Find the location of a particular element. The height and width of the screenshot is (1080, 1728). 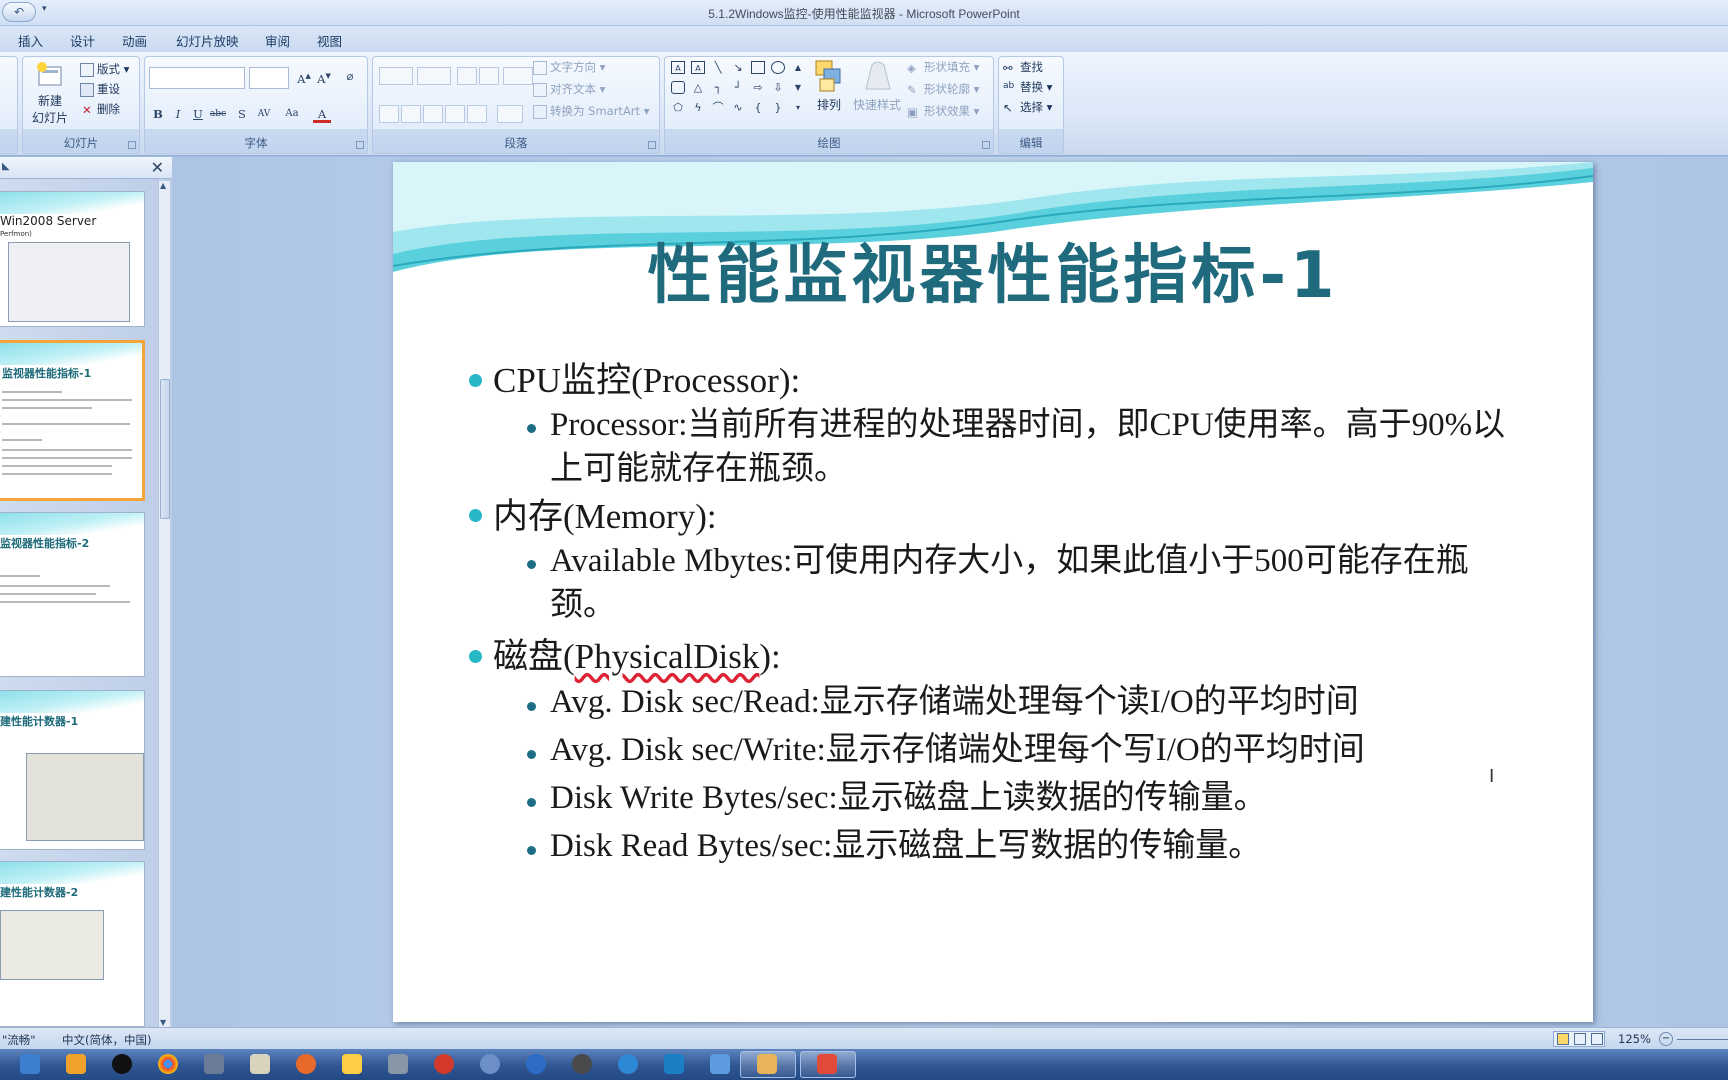

slide-thumbnail: Win2008 Server Perfmon) is located at coordinates (72, 259).